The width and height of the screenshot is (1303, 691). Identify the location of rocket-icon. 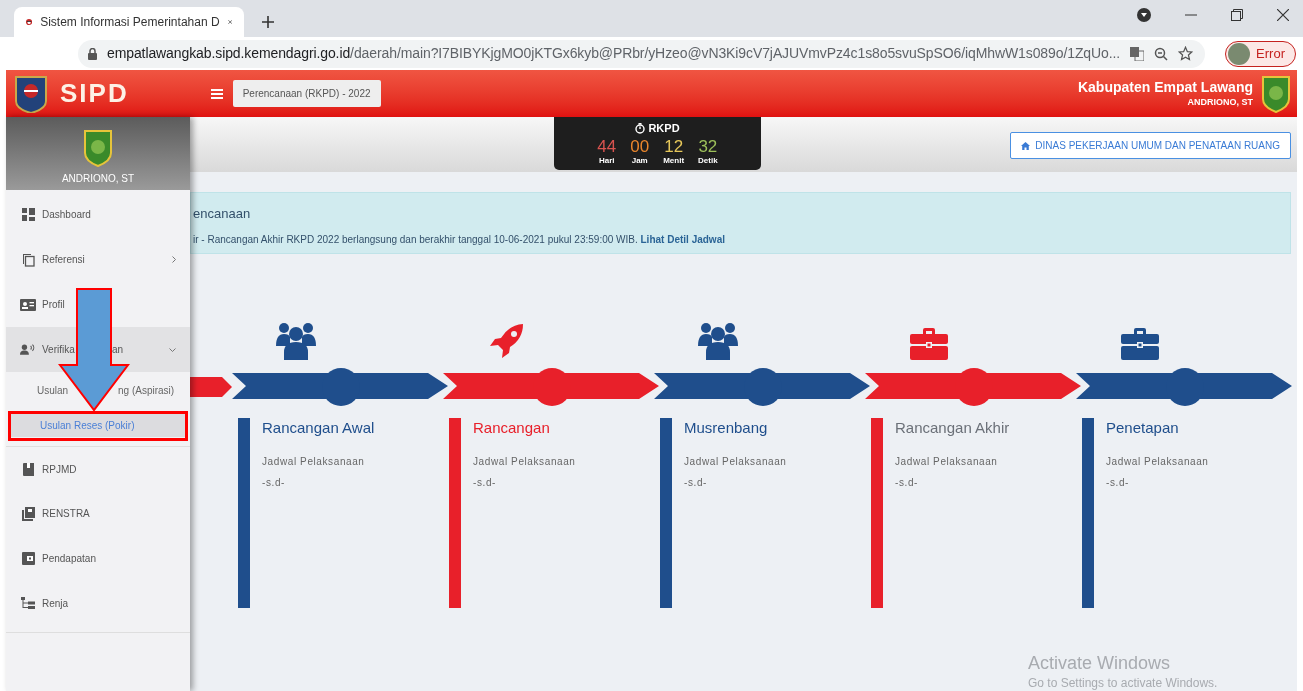
(506, 342).